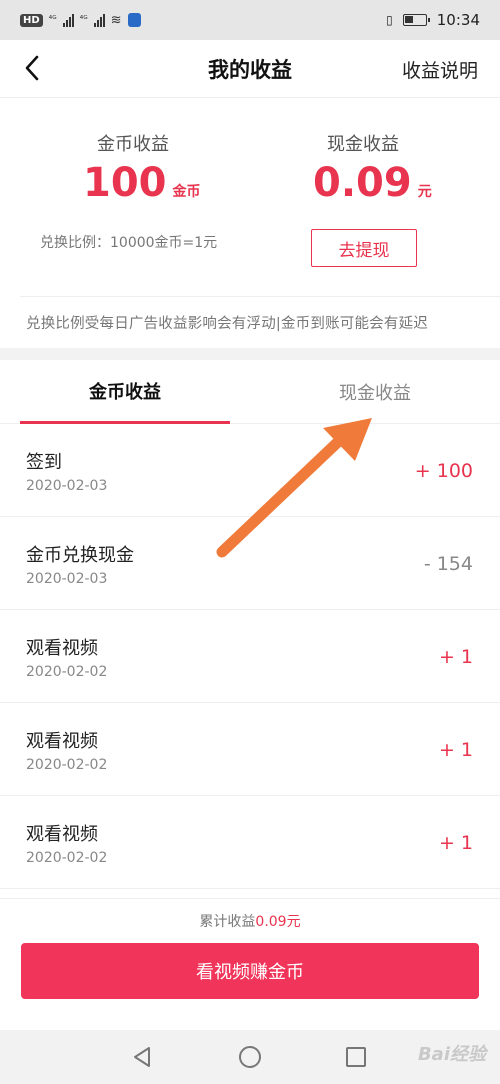  What do you see at coordinates (250, 470) in the screenshot?
I see `list-item: 签到 2020-02-03 + 100` at bounding box center [250, 470].